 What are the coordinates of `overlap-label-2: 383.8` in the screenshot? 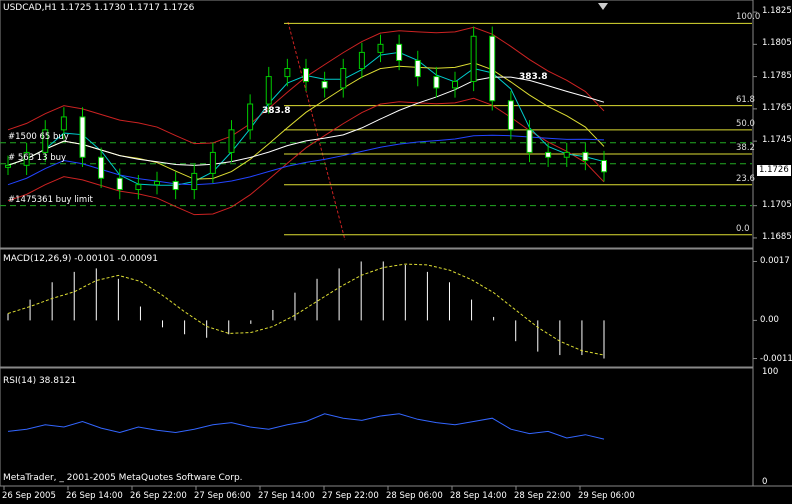 It's located at (533, 77).